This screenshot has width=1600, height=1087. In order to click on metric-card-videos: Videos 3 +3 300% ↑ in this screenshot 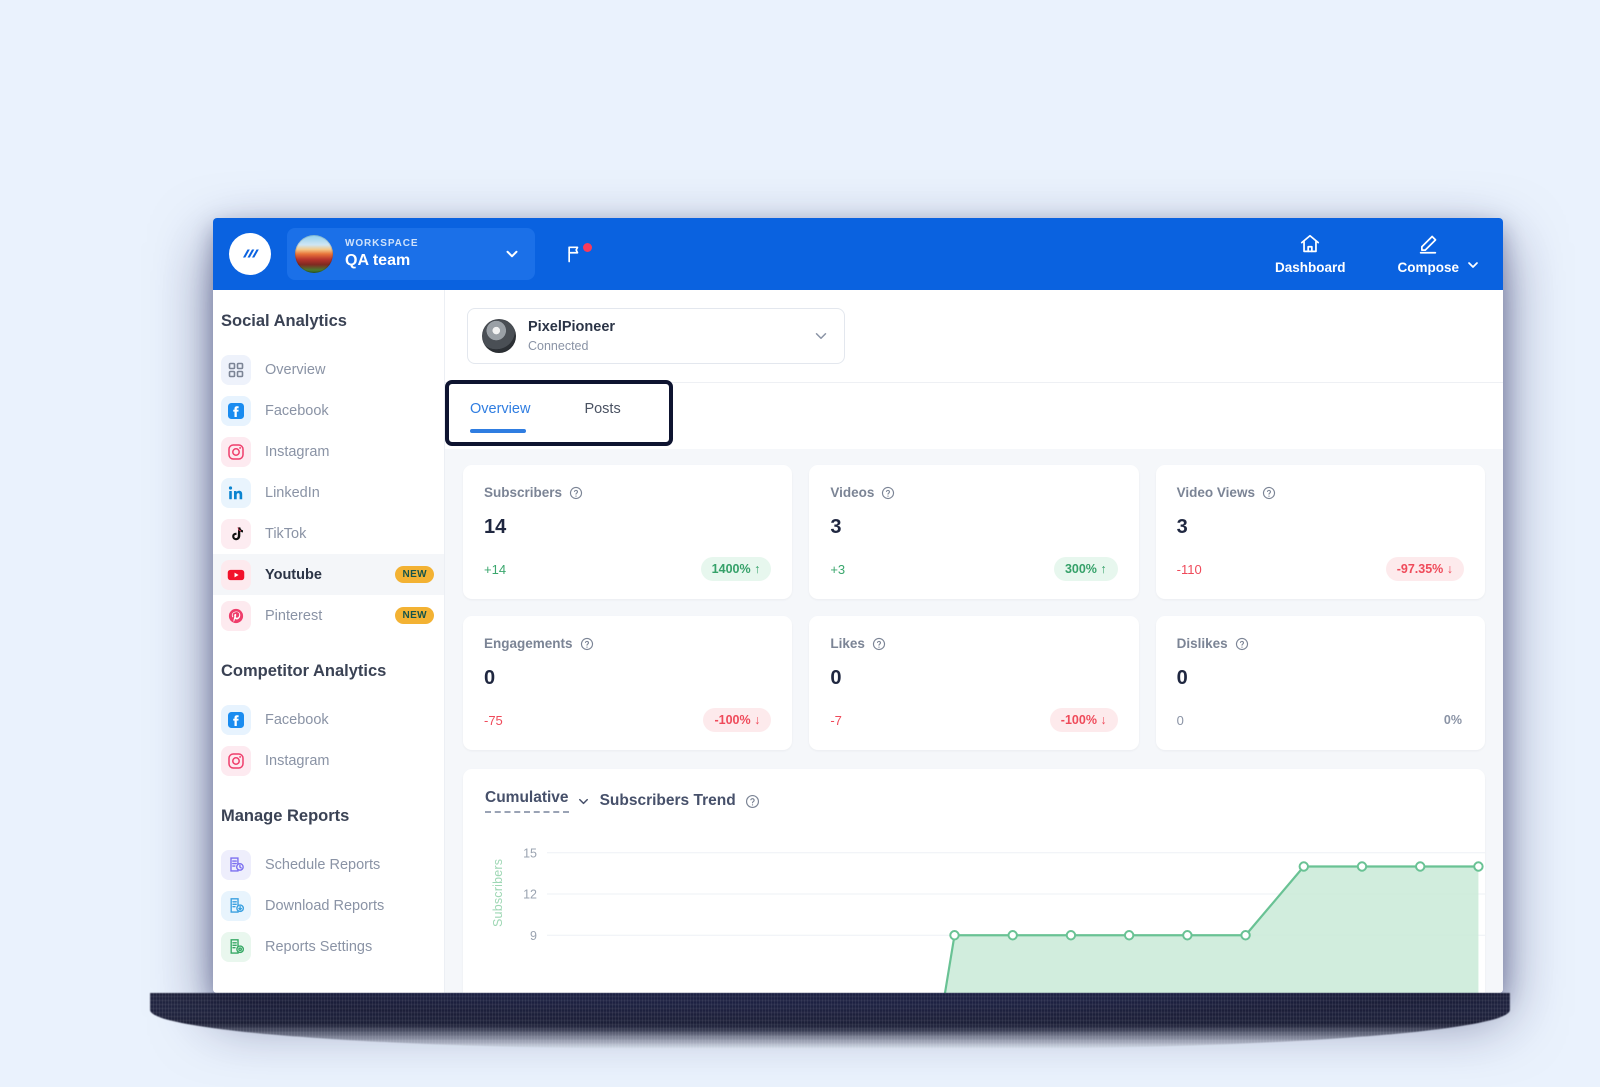, I will do `click(974, 532)`.